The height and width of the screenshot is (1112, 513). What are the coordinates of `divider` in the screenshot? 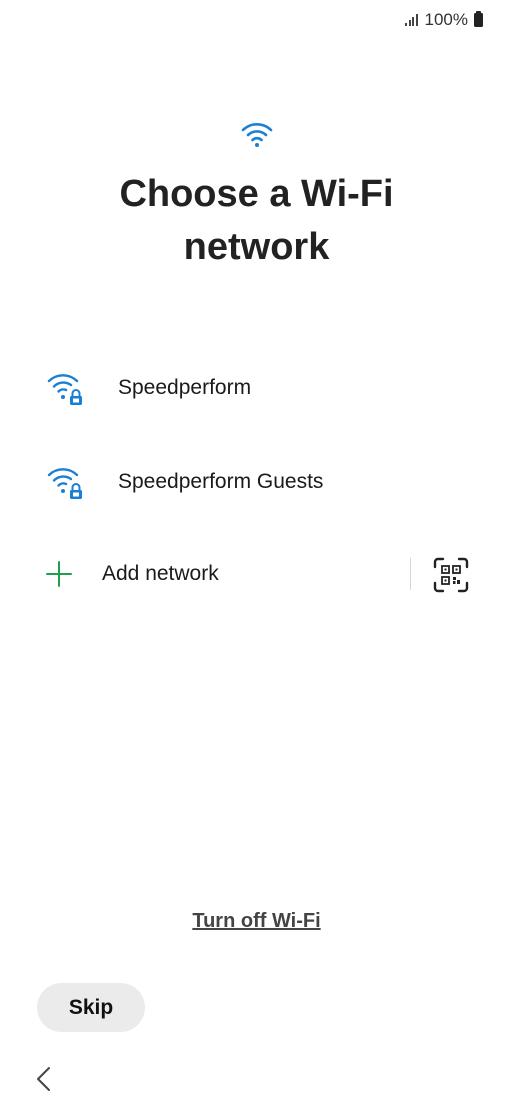 It's located at (410, 574).